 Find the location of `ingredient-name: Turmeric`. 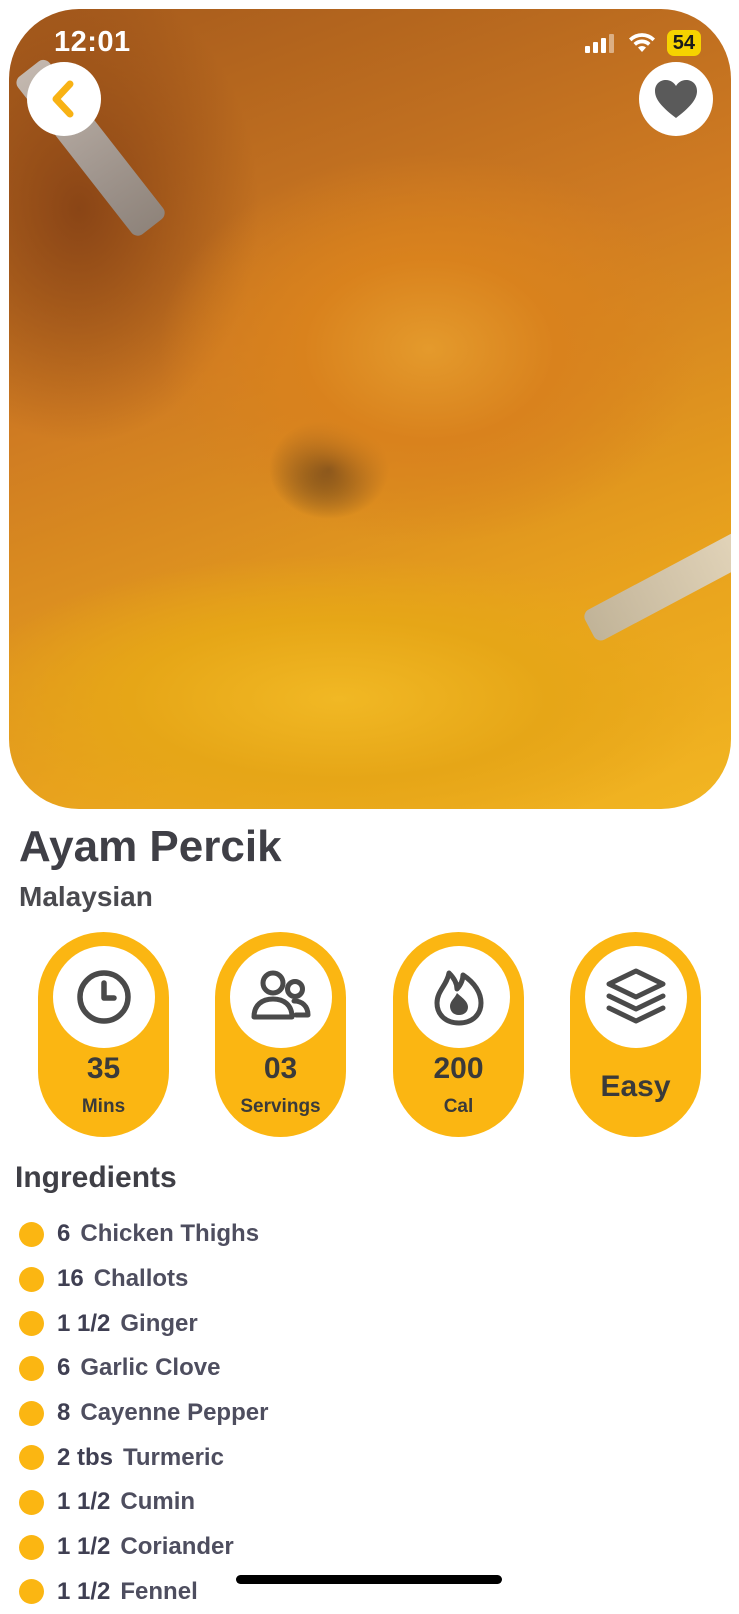

ingredient-name: Turmeric is located at coordinates (173, 1458).